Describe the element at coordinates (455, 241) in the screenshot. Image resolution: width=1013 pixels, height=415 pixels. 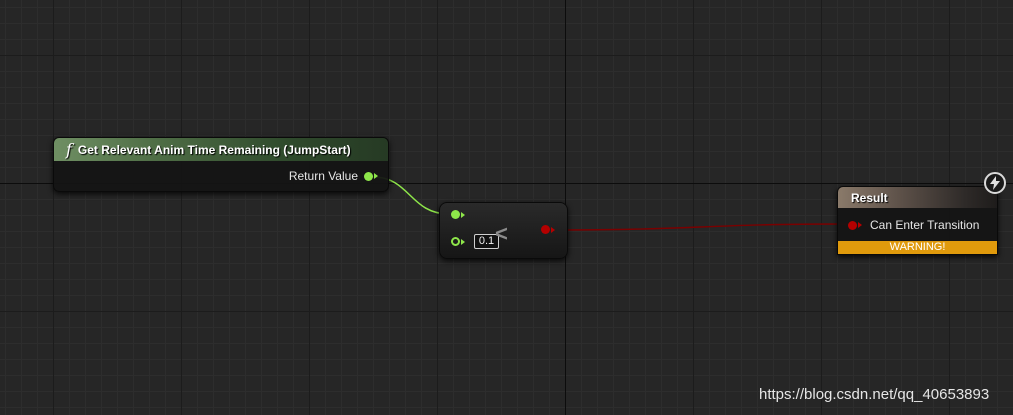
I see `input-b-pin` at that location.